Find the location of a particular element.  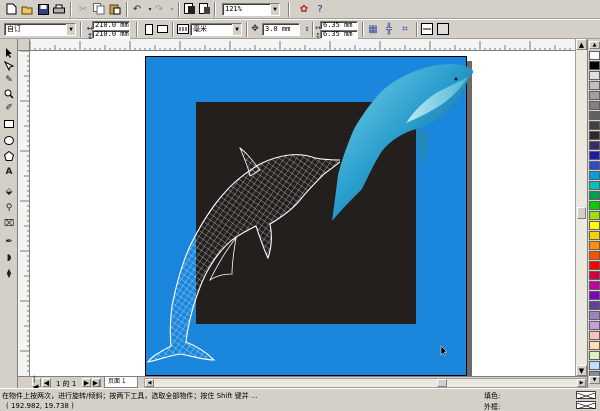

eyedropper-tool-icon: ⚲ is located at coordinates (9, 208).